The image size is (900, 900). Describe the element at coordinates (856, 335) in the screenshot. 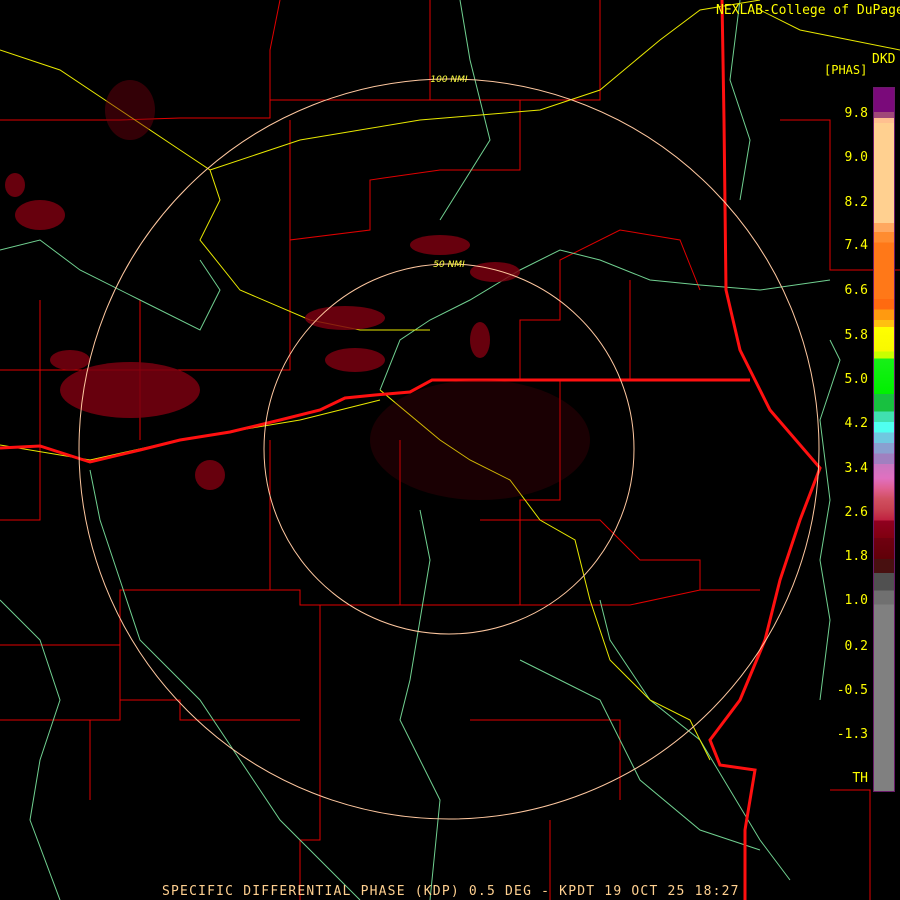

I see `color-scale-tick: 5.8` at that location.